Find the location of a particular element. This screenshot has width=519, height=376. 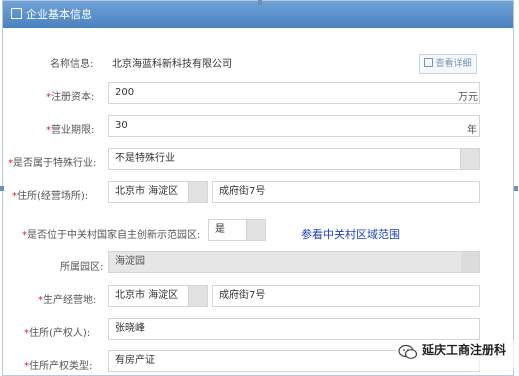

special-industry-value: 不是特殊行业 is located at coordinates (145, 158).